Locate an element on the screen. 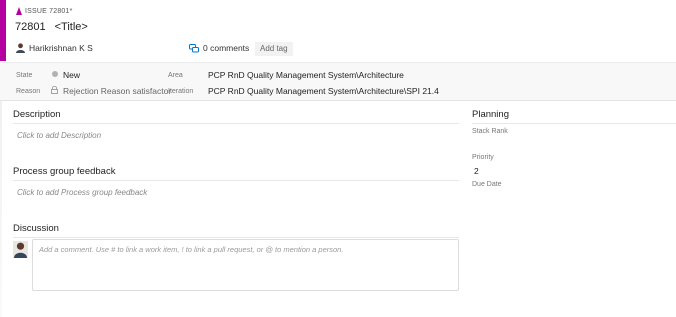 The height and width of the screenshot is (317, 676). work-item-title: <Title> is located at coordinates (71, 27).